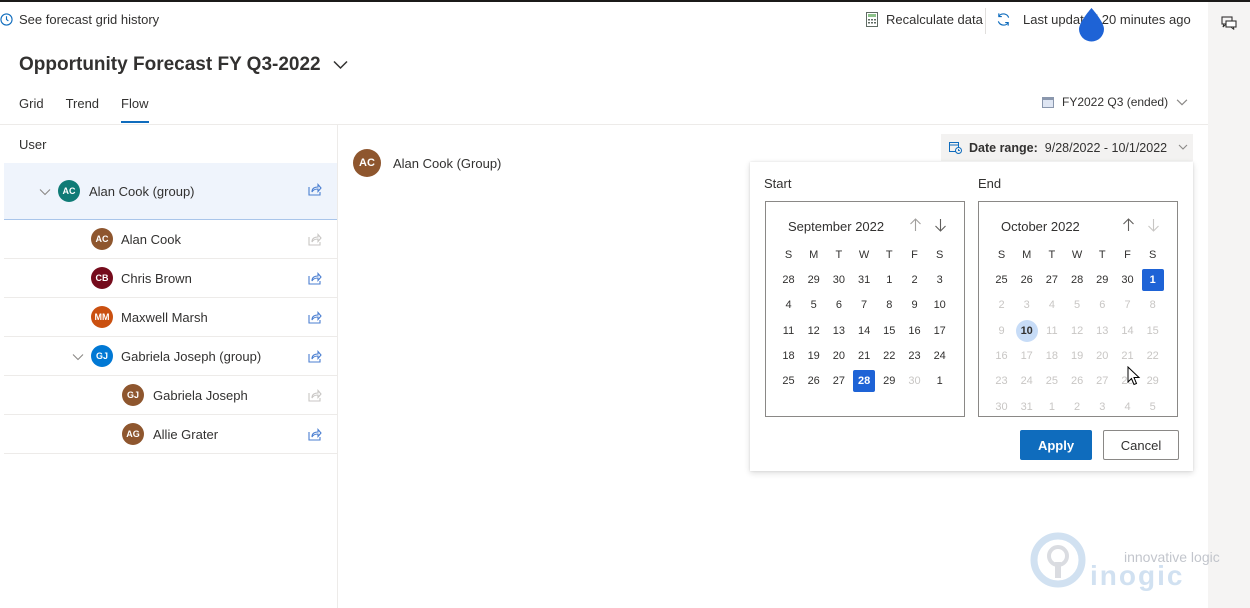 Image resolution: width=1250 pixels, height=608 pixels. Describe the element at coordinates (82, 106) in the screenshot. I see `tab-trend: Trend` at that location.